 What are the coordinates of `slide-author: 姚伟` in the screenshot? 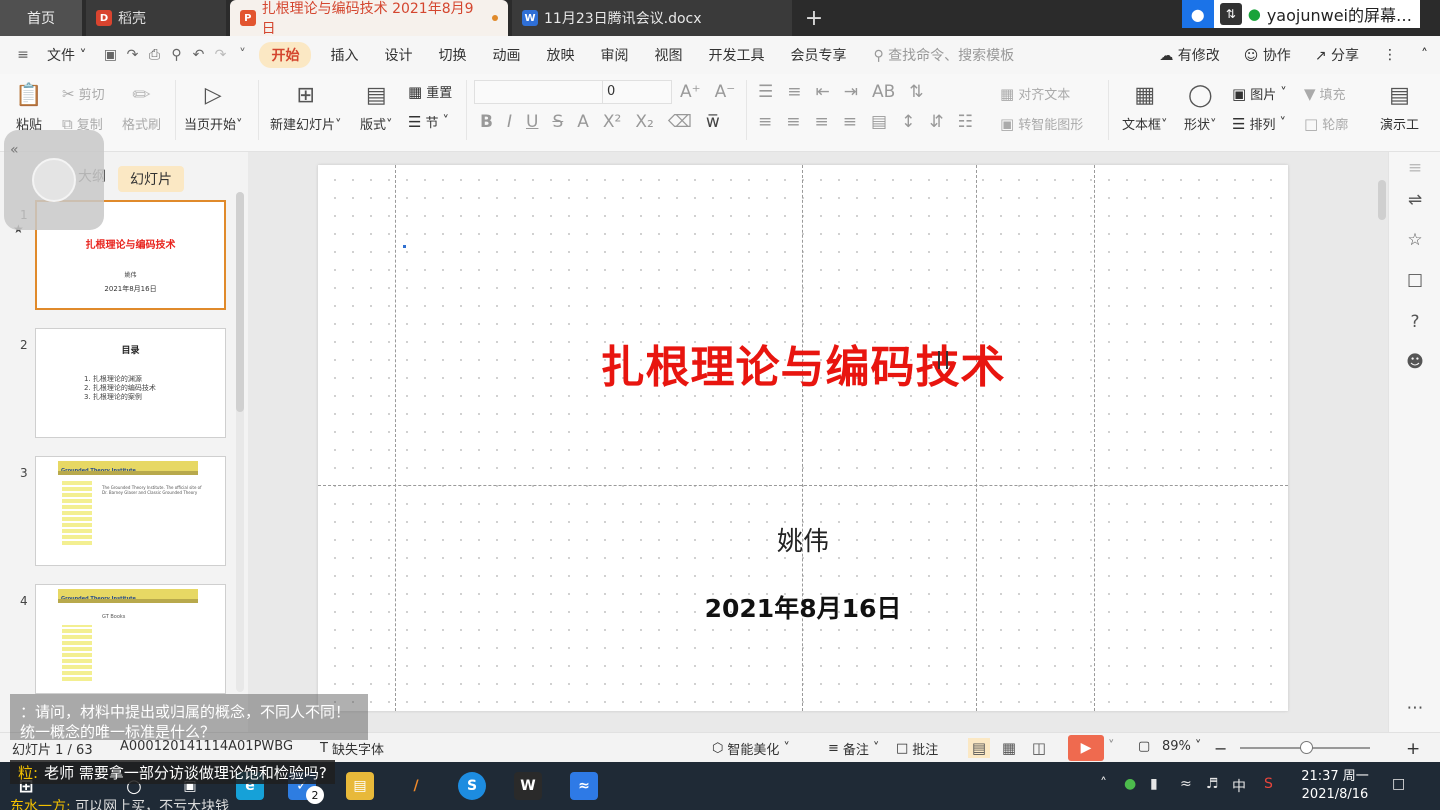 It's located at (803, 539).